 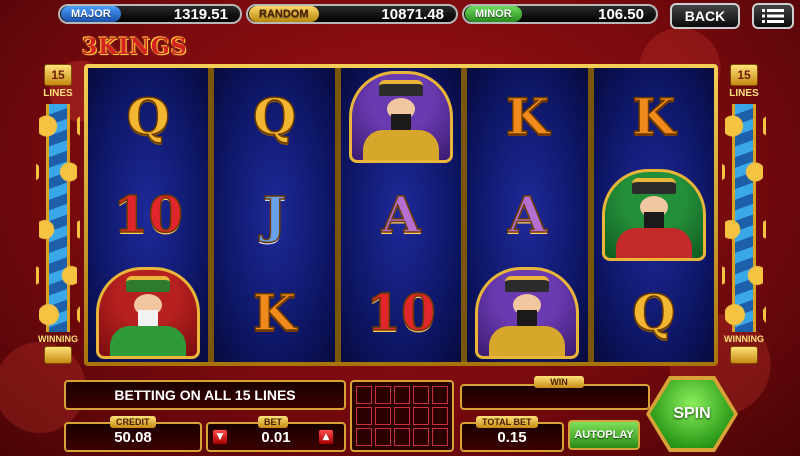 What do you see at coordinates (135, 47) in the screenshot?
I see `game-logo: 3KINGS` at bounding box center [135, 47].